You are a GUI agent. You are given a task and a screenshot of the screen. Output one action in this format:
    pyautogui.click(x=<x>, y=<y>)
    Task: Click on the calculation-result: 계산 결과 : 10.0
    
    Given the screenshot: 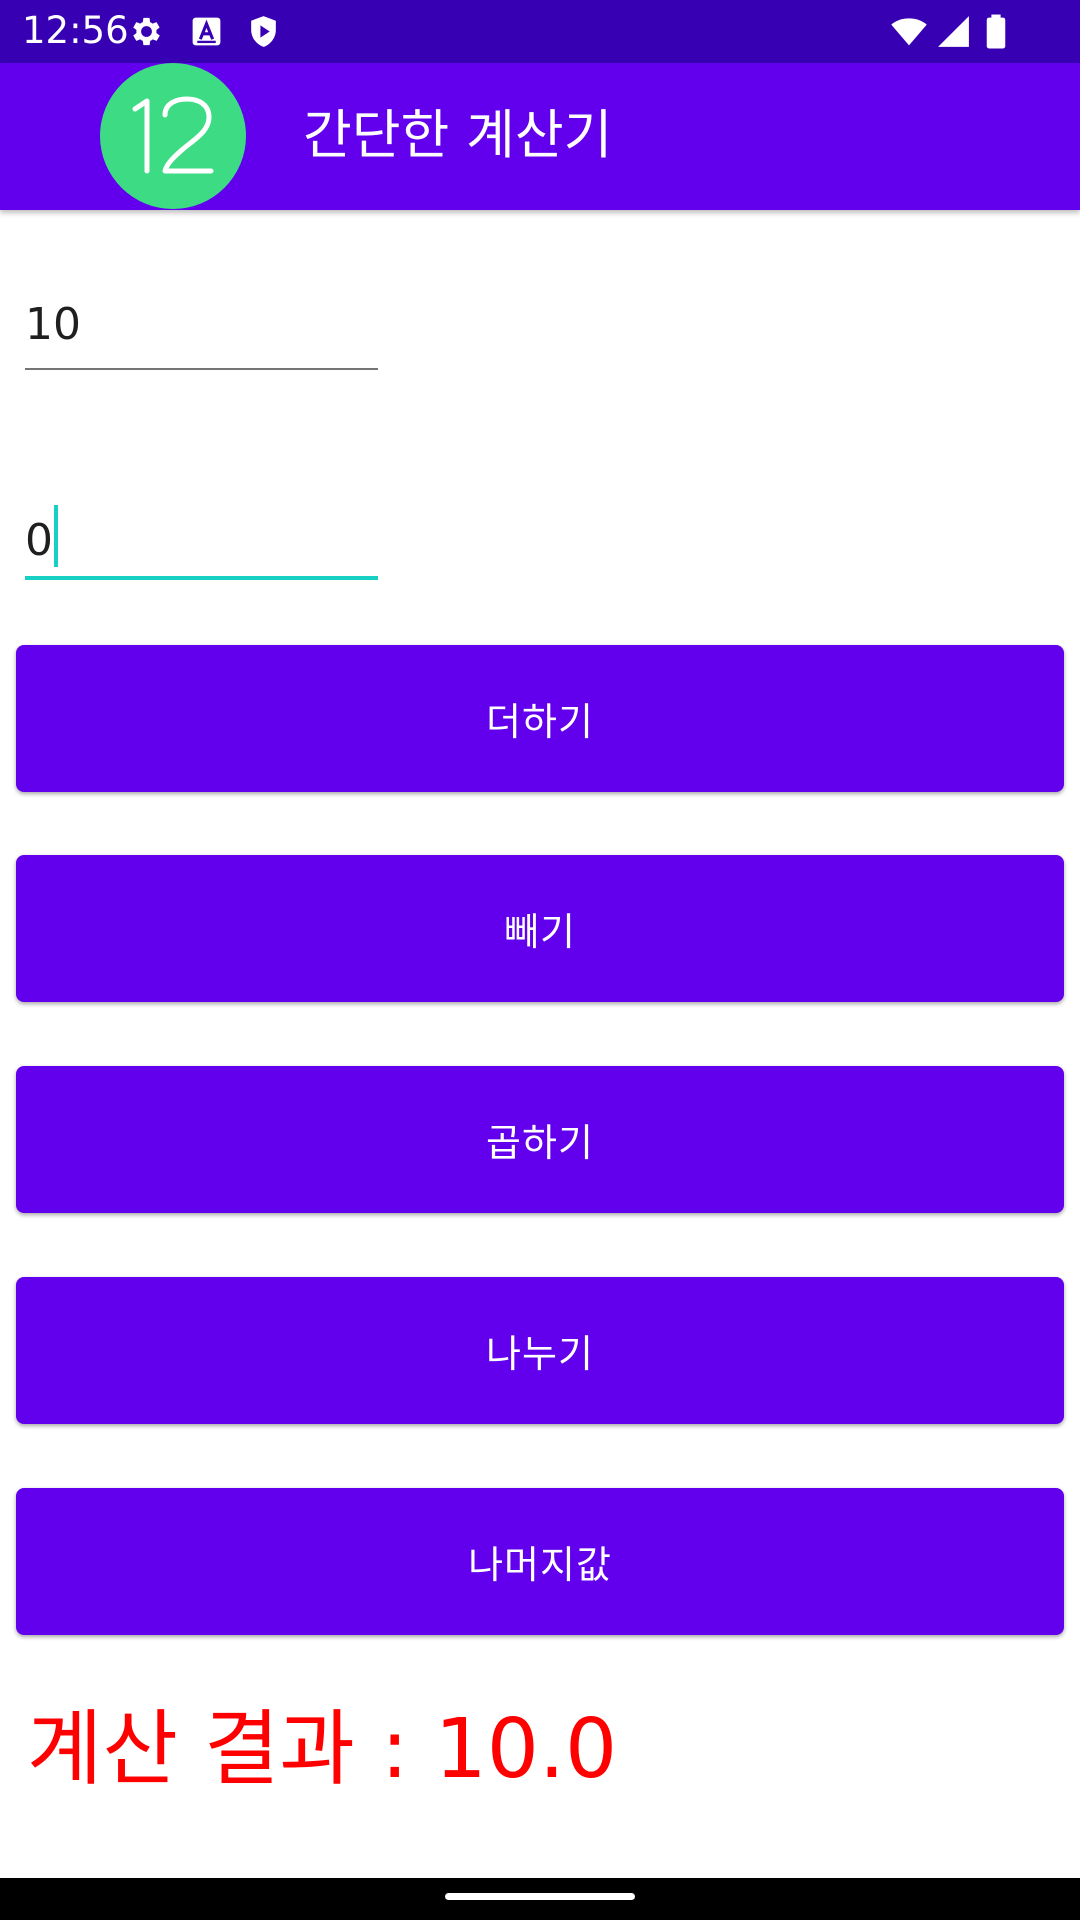 What is the action you would take?
    pyautogui.click(x=322, y=1749)
    